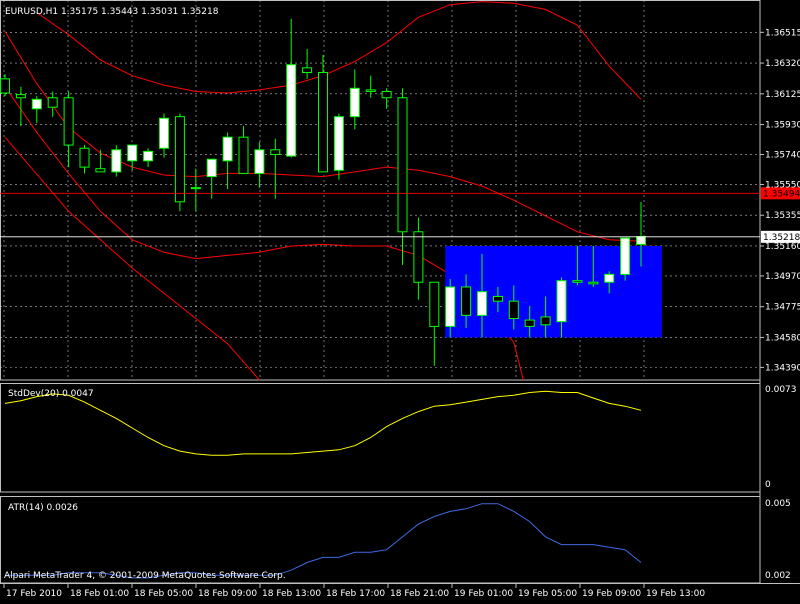 This screenshot has height=604, width=800. What do you see at coordinates (291, 594) in the screenshot?
I see `x-tick-label: 18 Feb 13:00` at bounding box center [291, 594].